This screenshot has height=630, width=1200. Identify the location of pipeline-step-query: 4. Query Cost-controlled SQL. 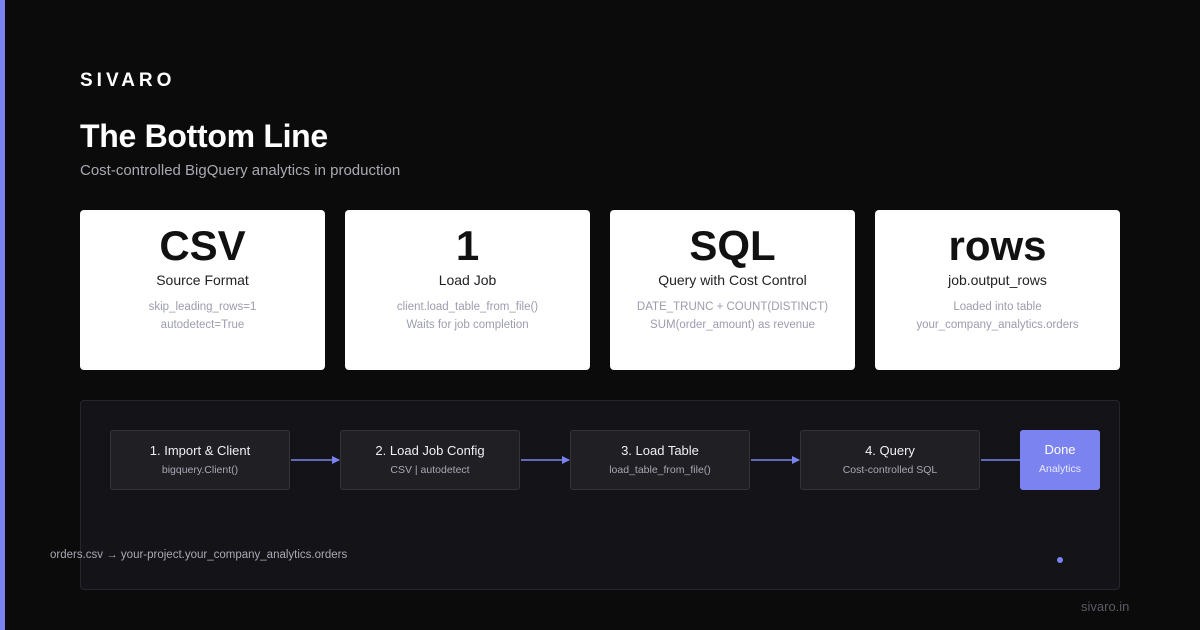
(890, 460).